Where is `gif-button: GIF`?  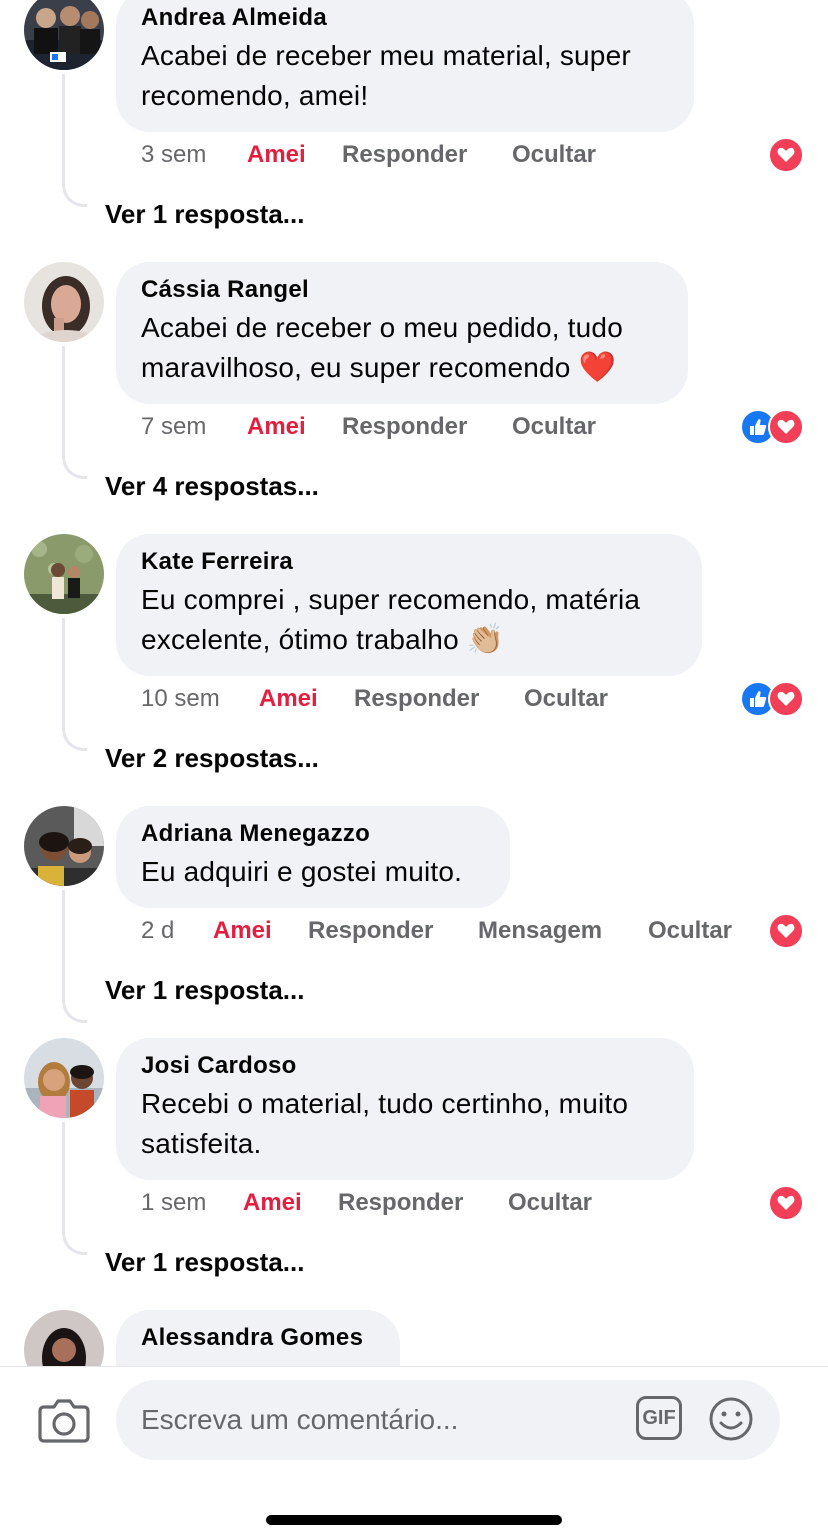 gif-button: GIF is located at coordinates (659, 1418).